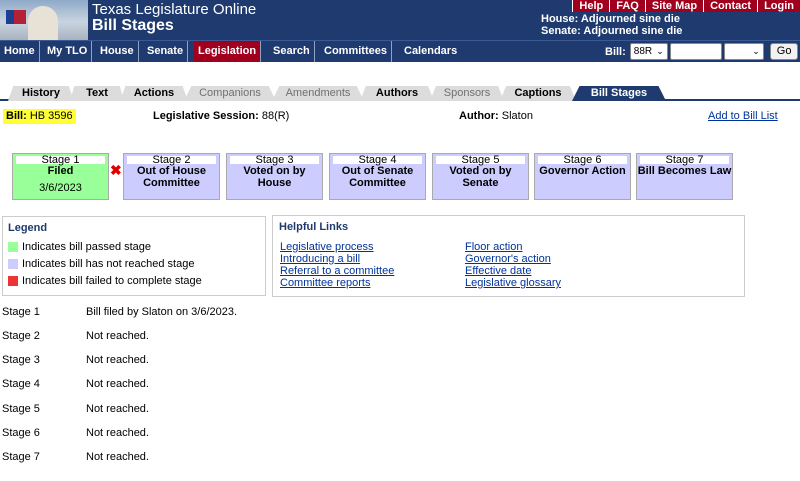  What do you see at coordinates (108, 264) in the screenshot?
I see `legend-text: Indicates bill has not reached stage` at bounding box center [108, 264].